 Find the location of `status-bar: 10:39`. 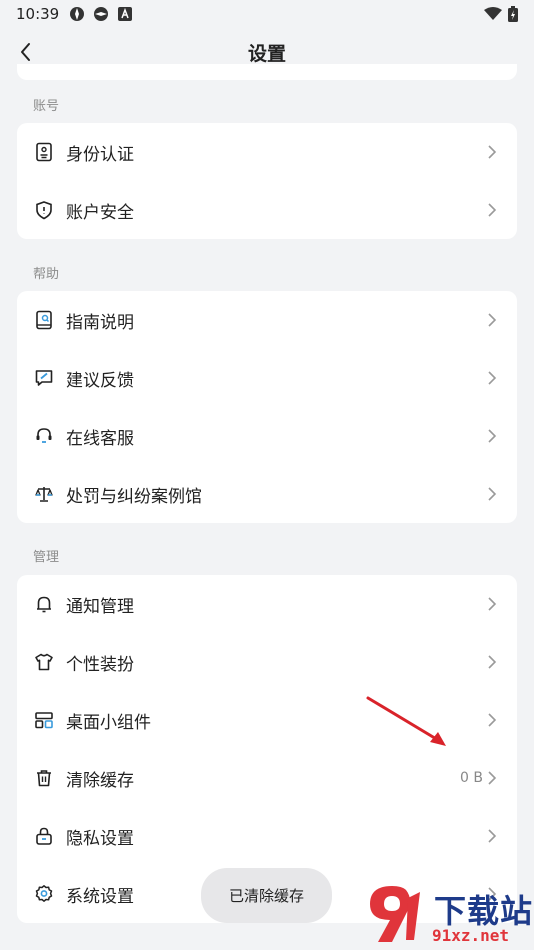

status-bar: 10:39 is located at coordinates (267, 14).